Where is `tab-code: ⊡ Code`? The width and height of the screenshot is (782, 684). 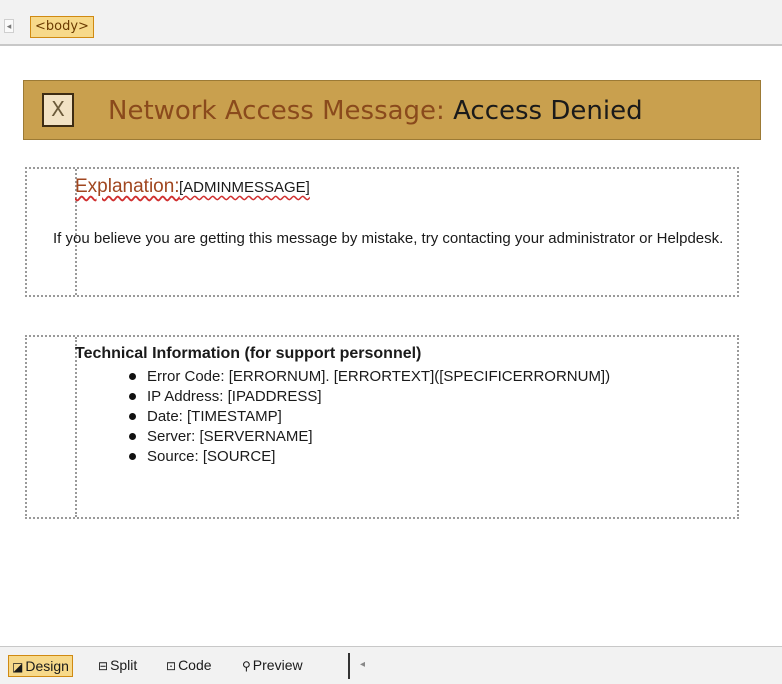
tab-code: ⊡ Code is located at coordinates (189, 666).